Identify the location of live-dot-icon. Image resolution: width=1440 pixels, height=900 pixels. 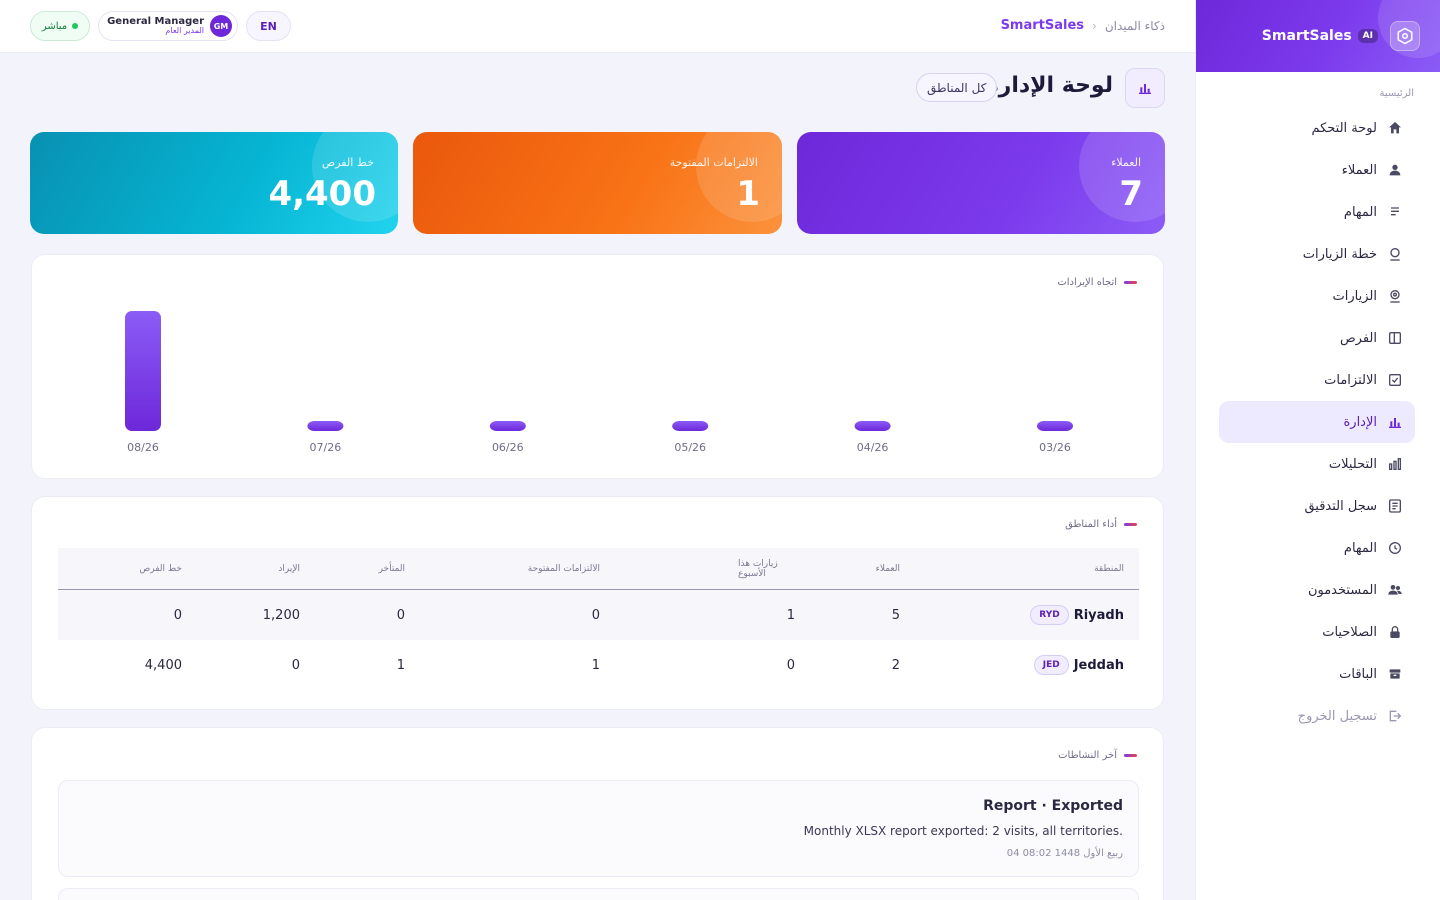
(75, 26).